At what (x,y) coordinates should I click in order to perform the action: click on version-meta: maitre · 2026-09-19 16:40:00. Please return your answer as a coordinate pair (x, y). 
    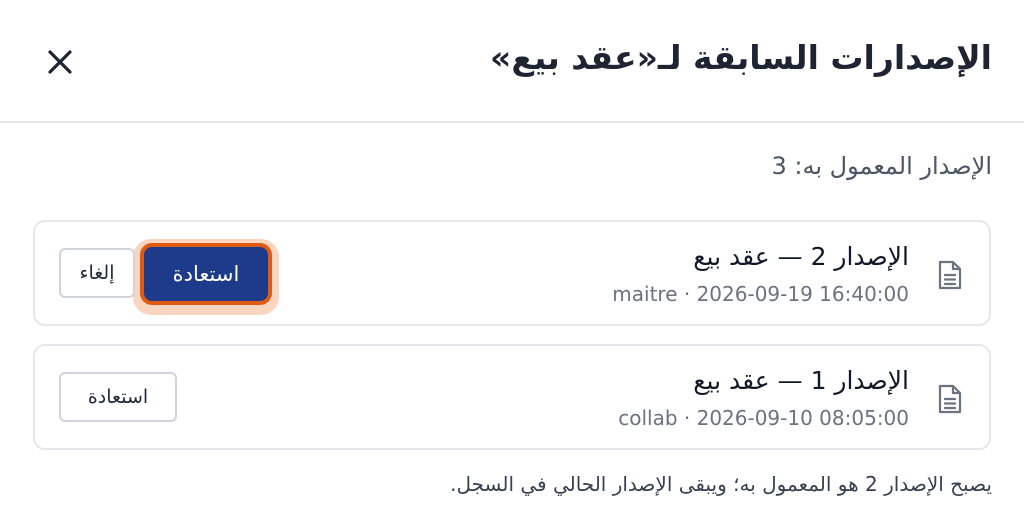
    Looking at the image, I should click on (760, 294).